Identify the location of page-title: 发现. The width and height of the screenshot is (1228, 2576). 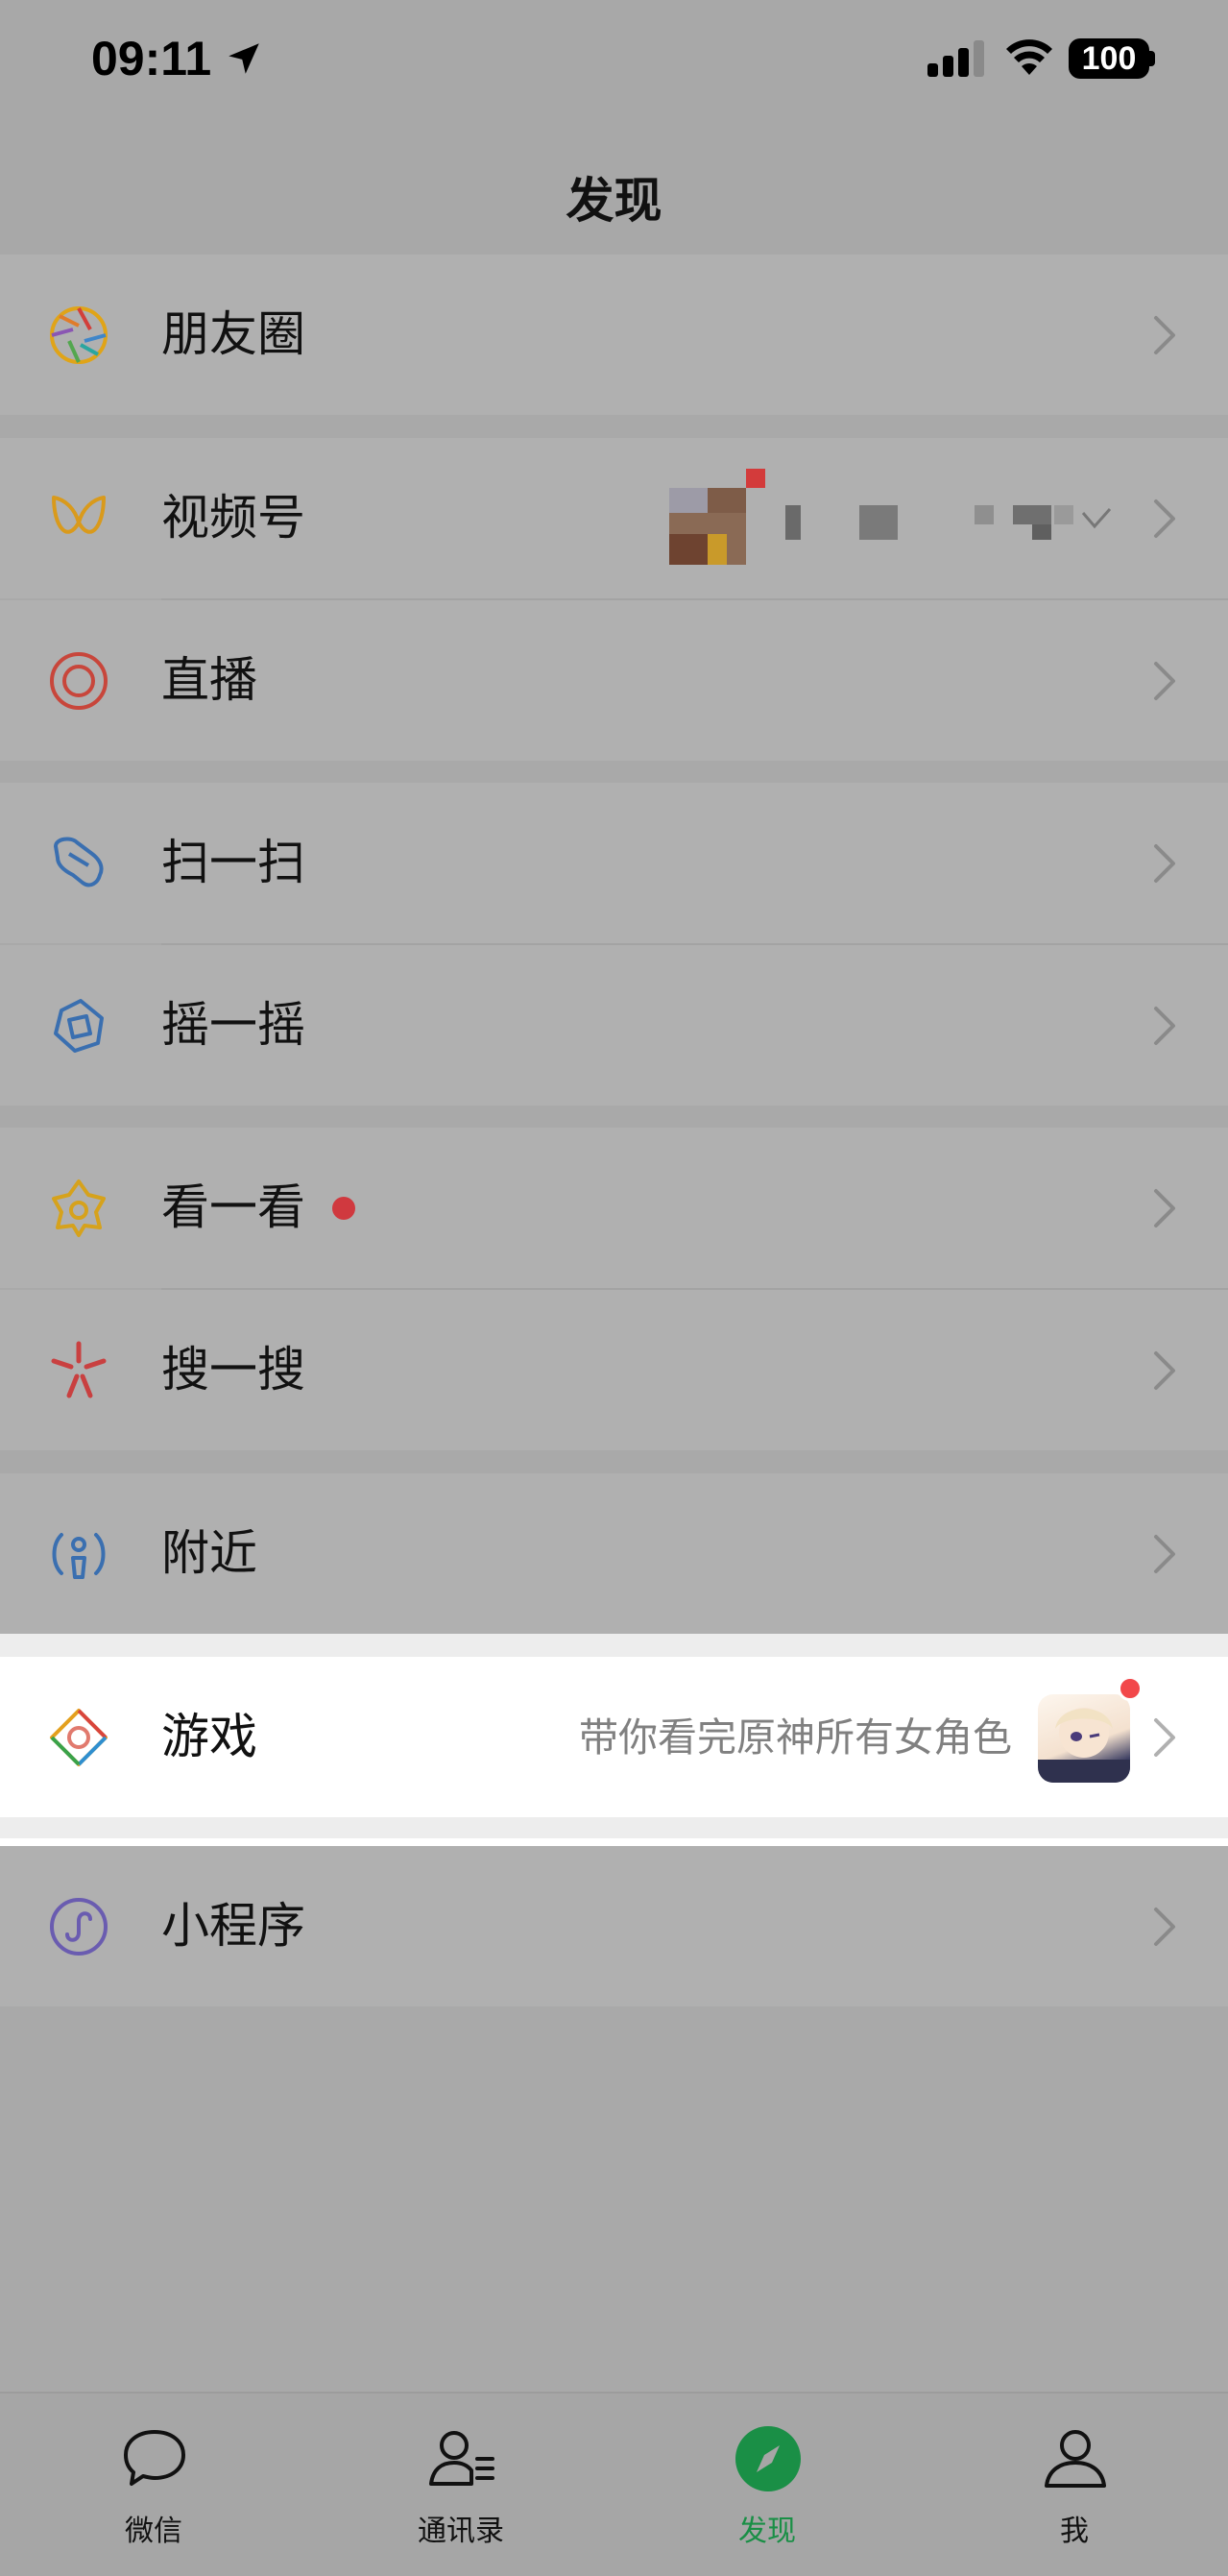
(614, 201).